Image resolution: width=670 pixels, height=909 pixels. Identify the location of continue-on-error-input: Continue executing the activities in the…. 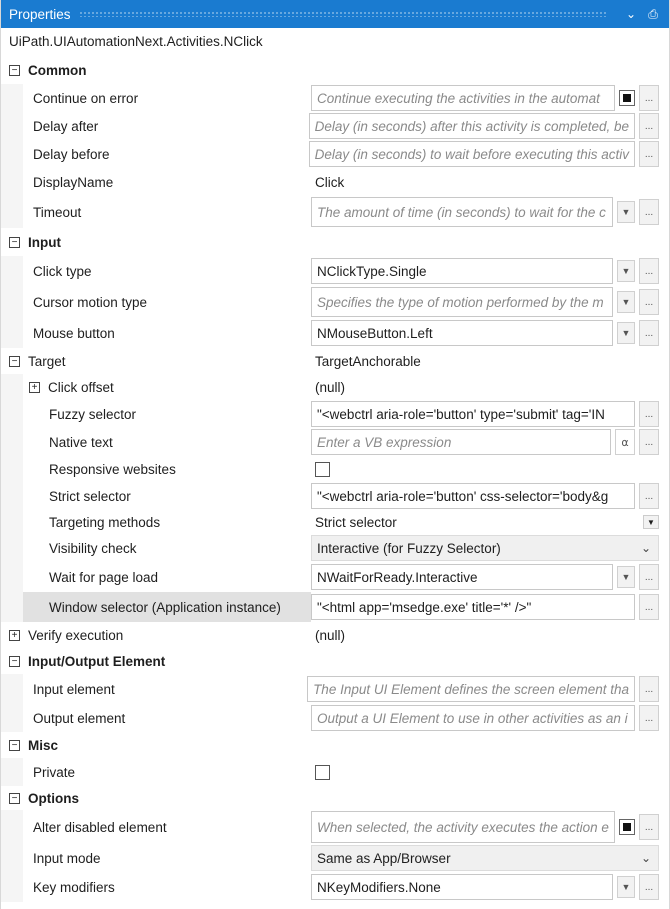
(463, 98).